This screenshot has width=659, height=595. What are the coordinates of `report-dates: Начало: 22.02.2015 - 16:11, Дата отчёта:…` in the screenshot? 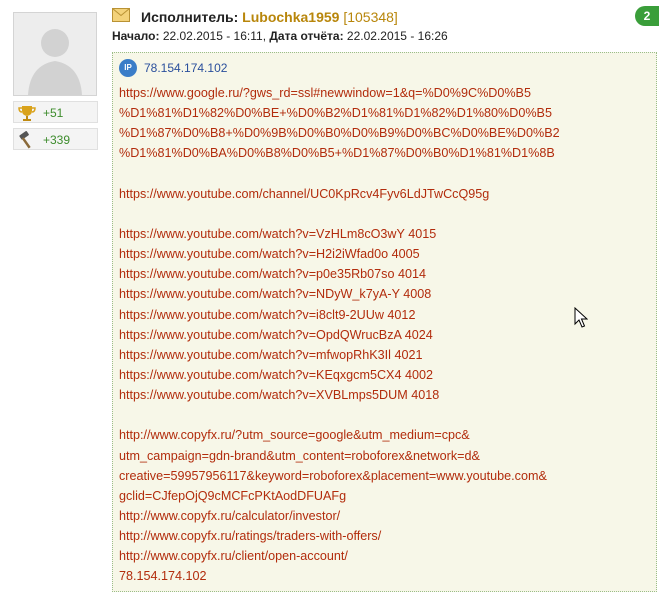 It's located at (280, 36).